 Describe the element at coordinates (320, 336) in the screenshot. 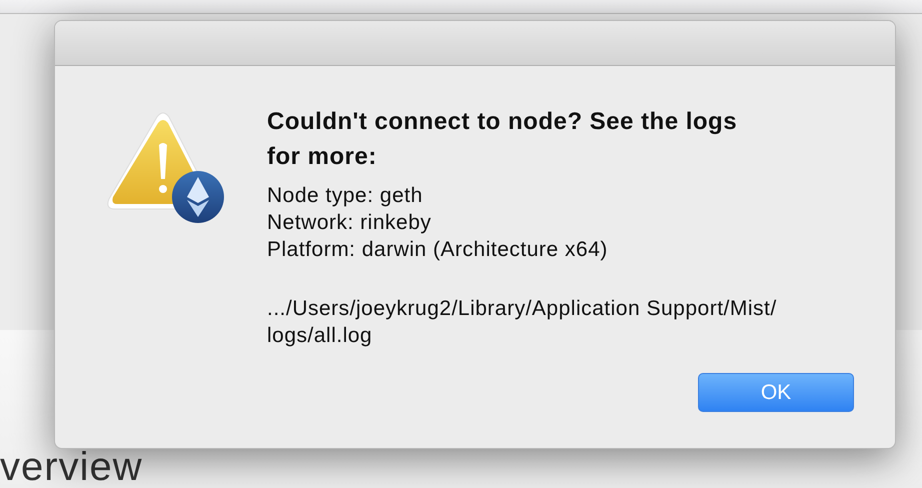

I see `log-path-text: logs/all.log` at that location.